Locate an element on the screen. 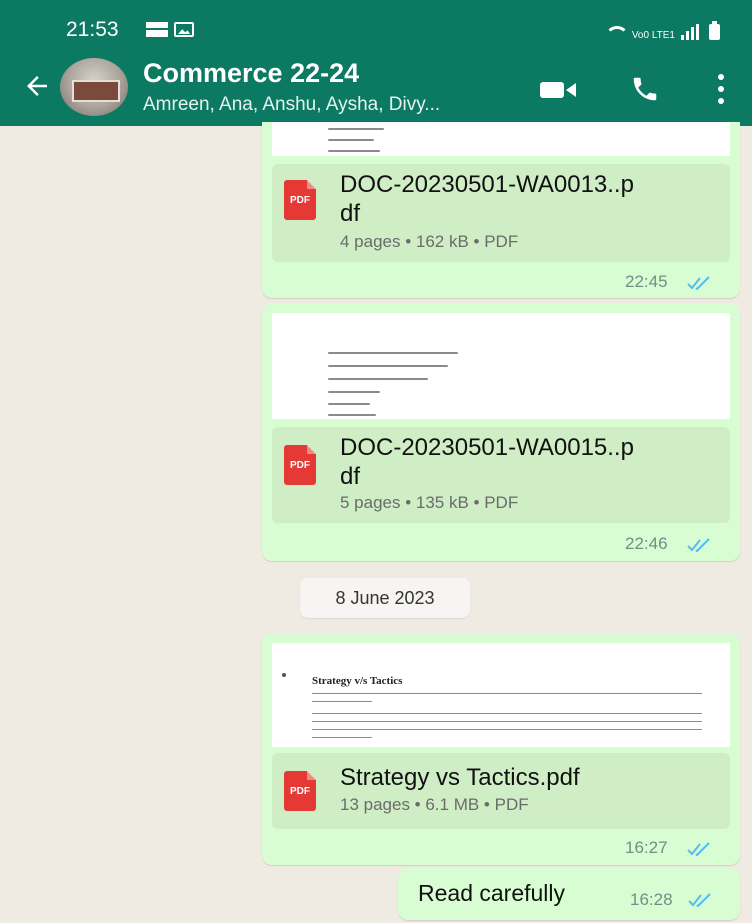 This screenshot has height=923, width=752. battery-icon is located at coordinates (714, 30).